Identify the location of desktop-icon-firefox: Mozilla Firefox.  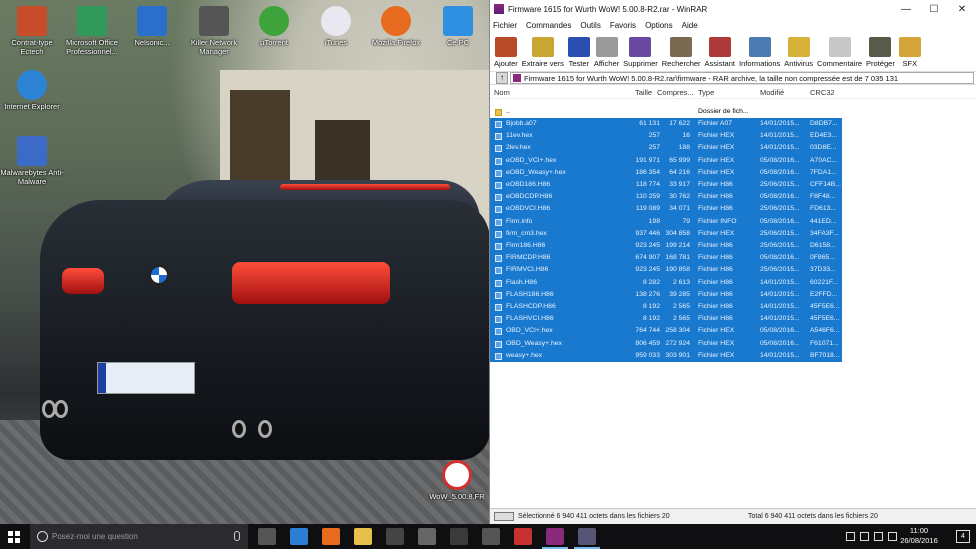
(396, 26).